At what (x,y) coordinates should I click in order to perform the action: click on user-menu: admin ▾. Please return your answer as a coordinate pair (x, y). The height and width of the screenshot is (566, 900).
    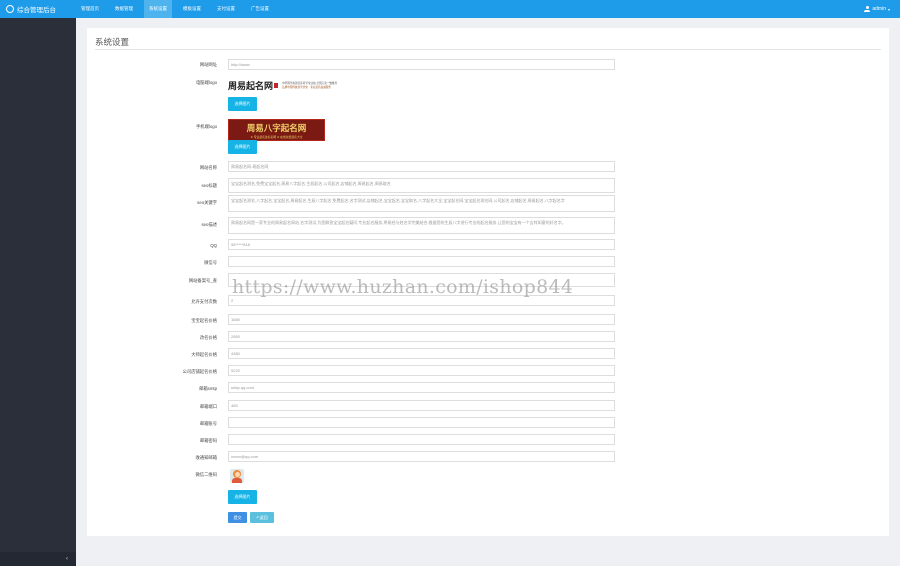
    Looking at the image, I should click on (877, 9).